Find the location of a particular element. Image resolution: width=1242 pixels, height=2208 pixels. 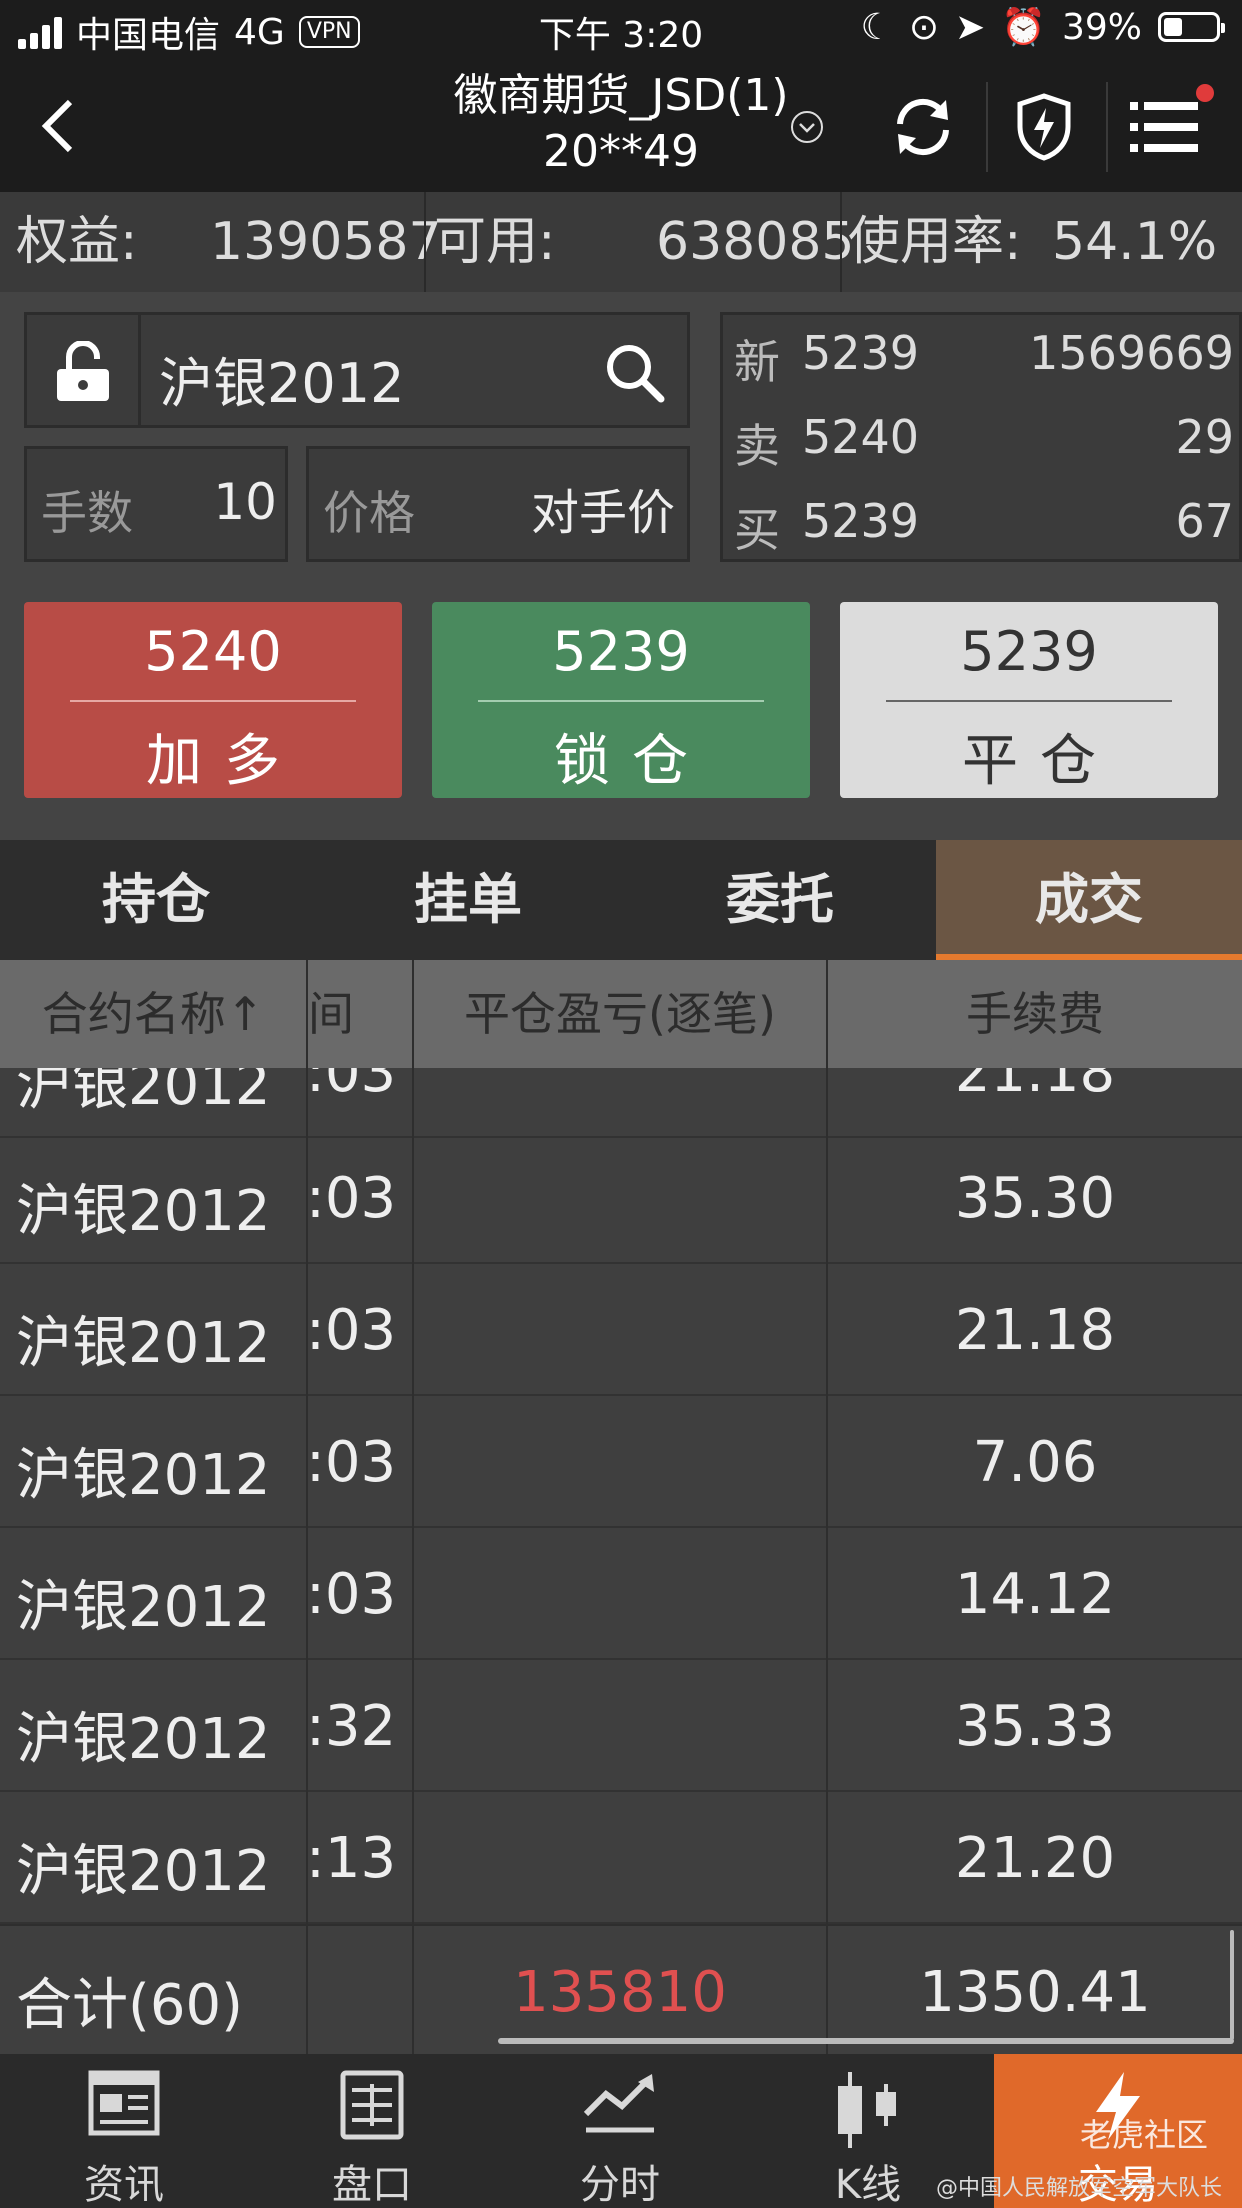

price-type: 对手价 is located at coordinates (603, 508).